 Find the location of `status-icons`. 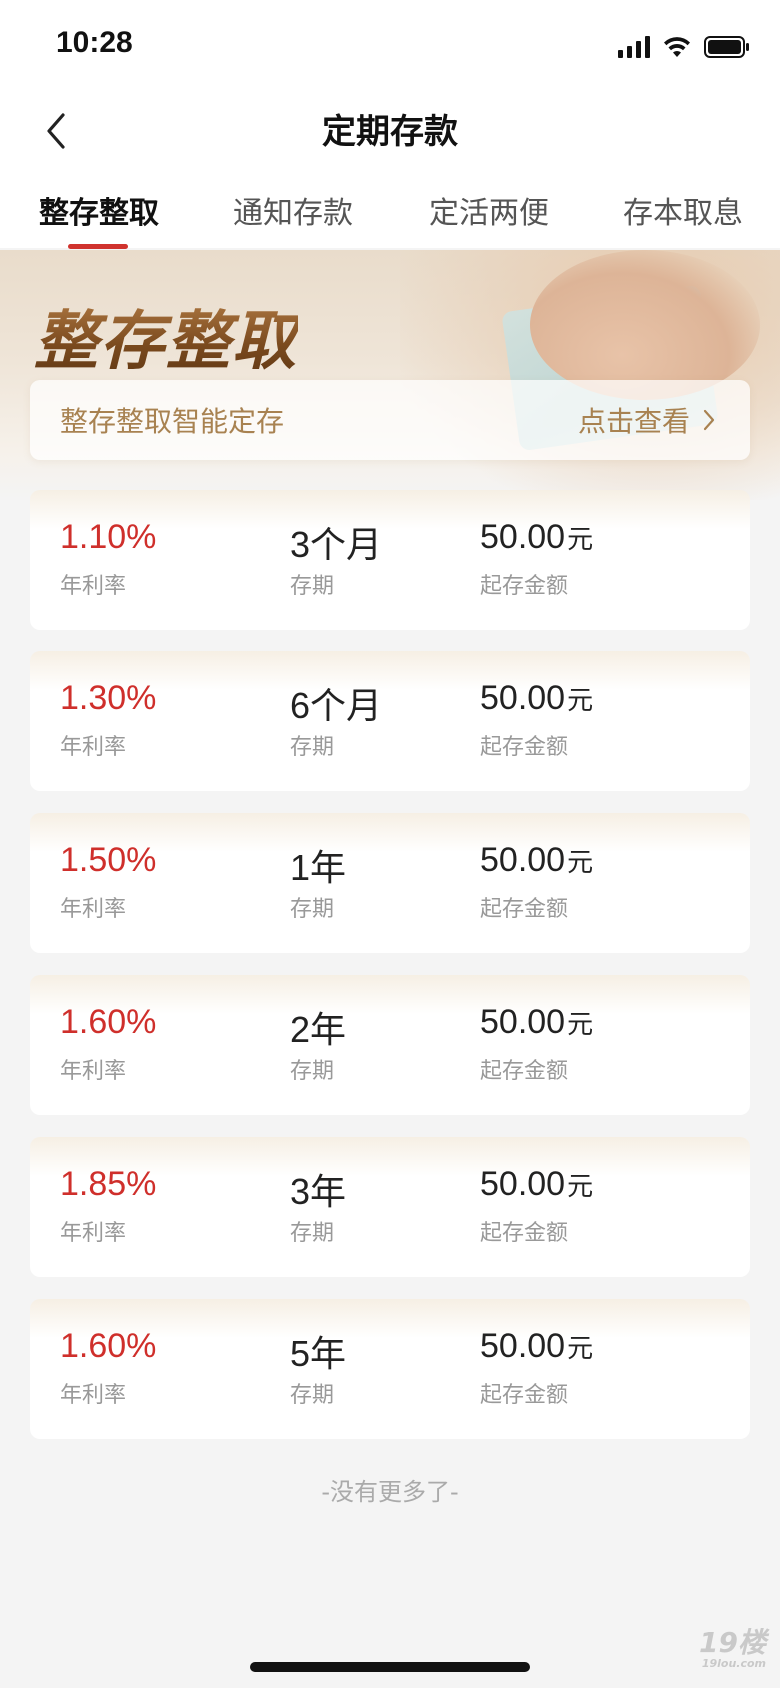

status-icons is located at coordinates (684, 47).